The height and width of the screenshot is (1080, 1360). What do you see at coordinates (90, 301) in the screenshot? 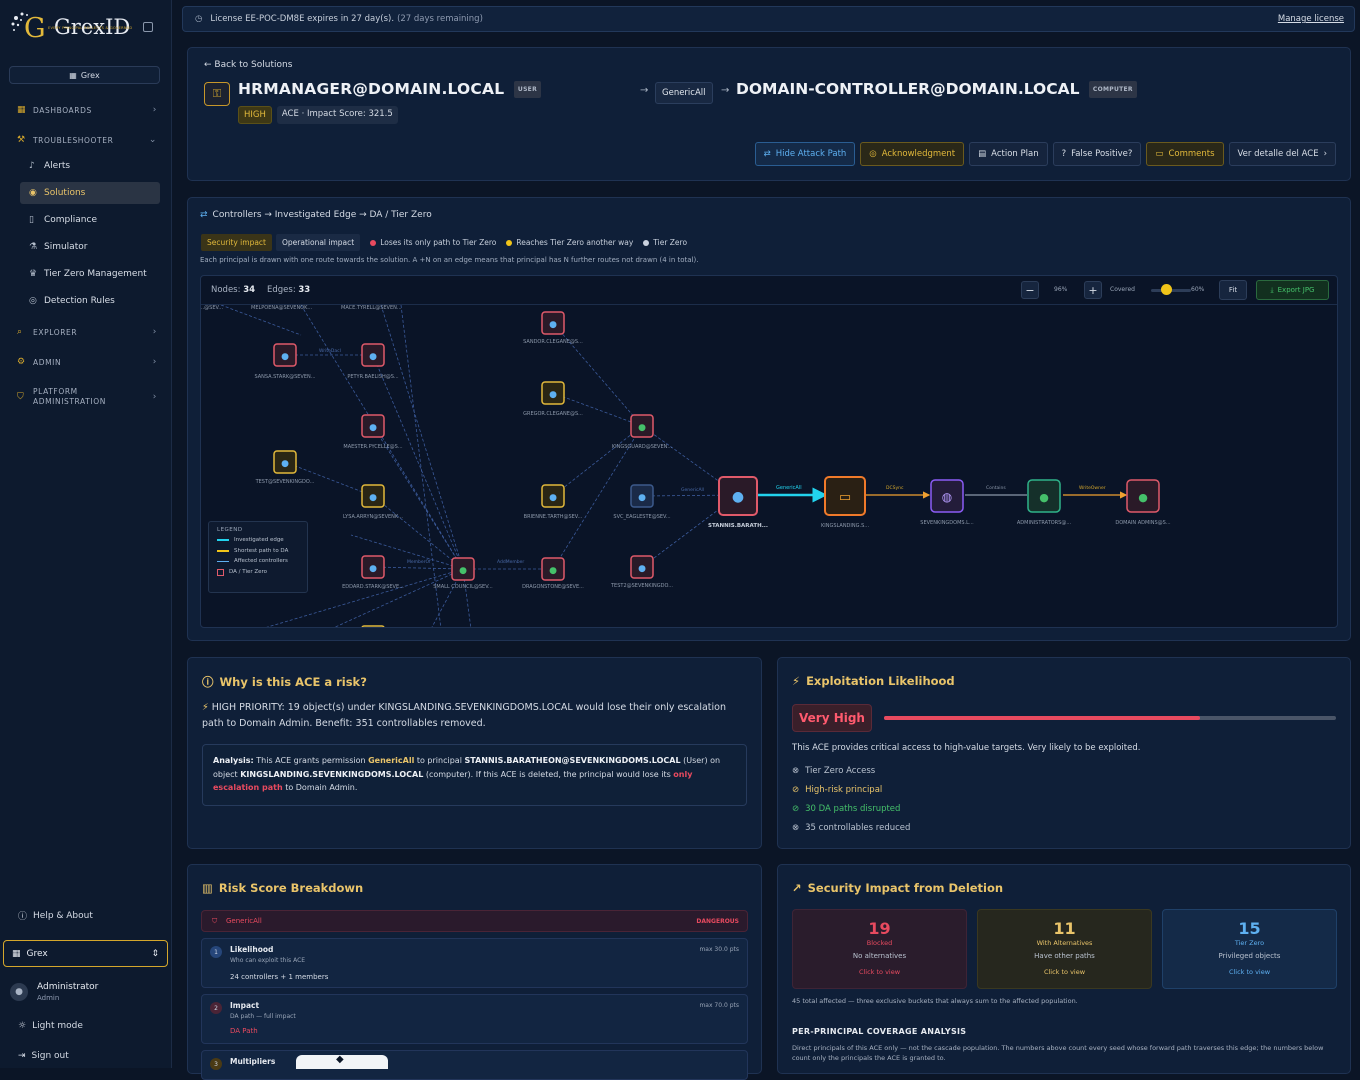
I see `sidebar-item-detection-rules: ◎ Detection Rules` at bounding box center [90, 301].